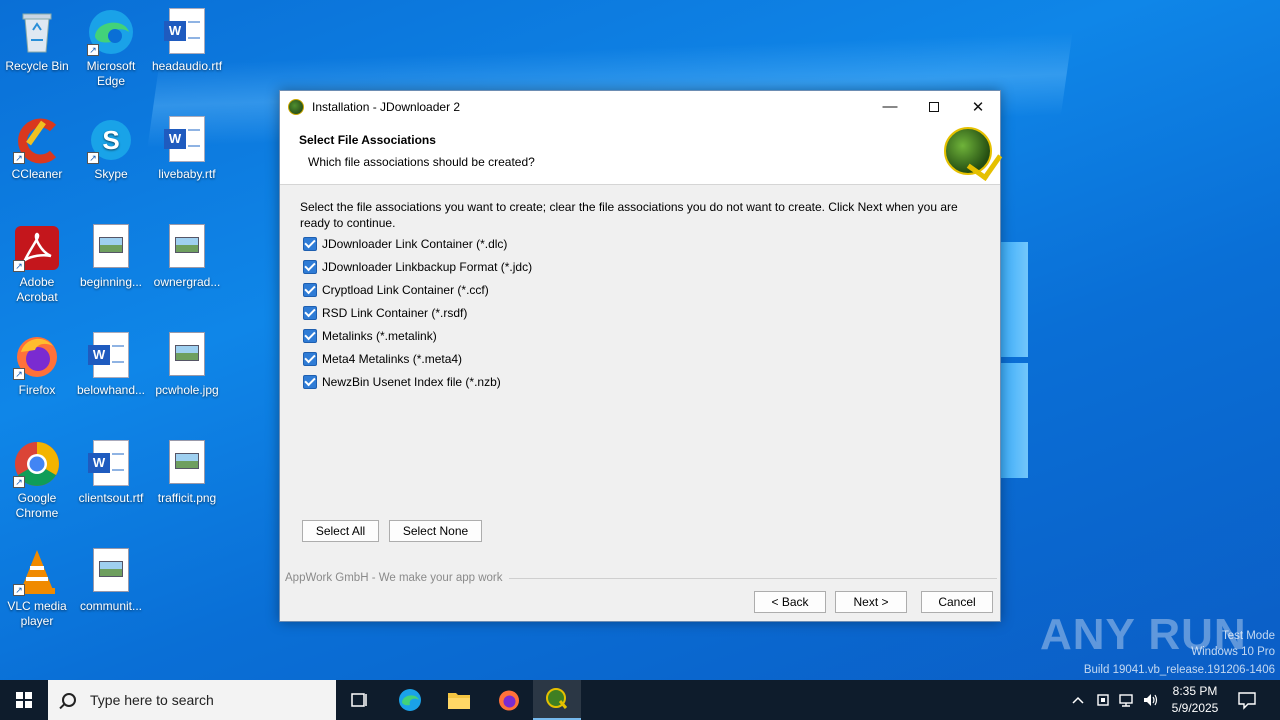  Describe the element at coordinates (37, 464) in the screenshot. I see `chrome-icon: ↗` at that location.